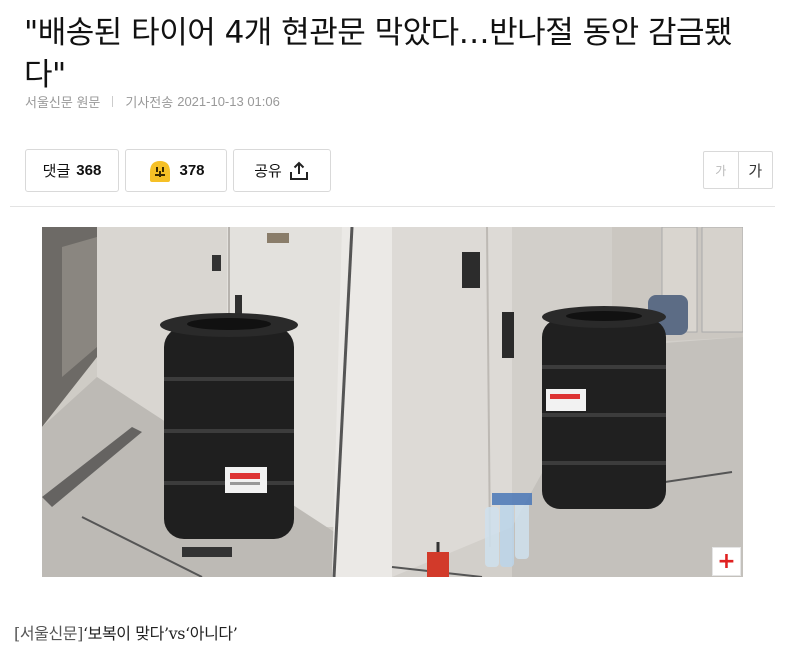  Describe the element at coordinates (721, 170) in the screenshot. I see `font-size-small-button: 가` at that location.